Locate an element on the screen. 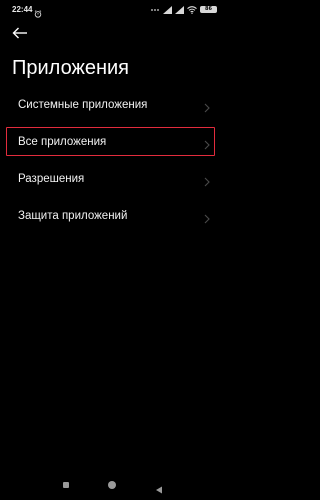  home-button is located at coordinates (112, 485).